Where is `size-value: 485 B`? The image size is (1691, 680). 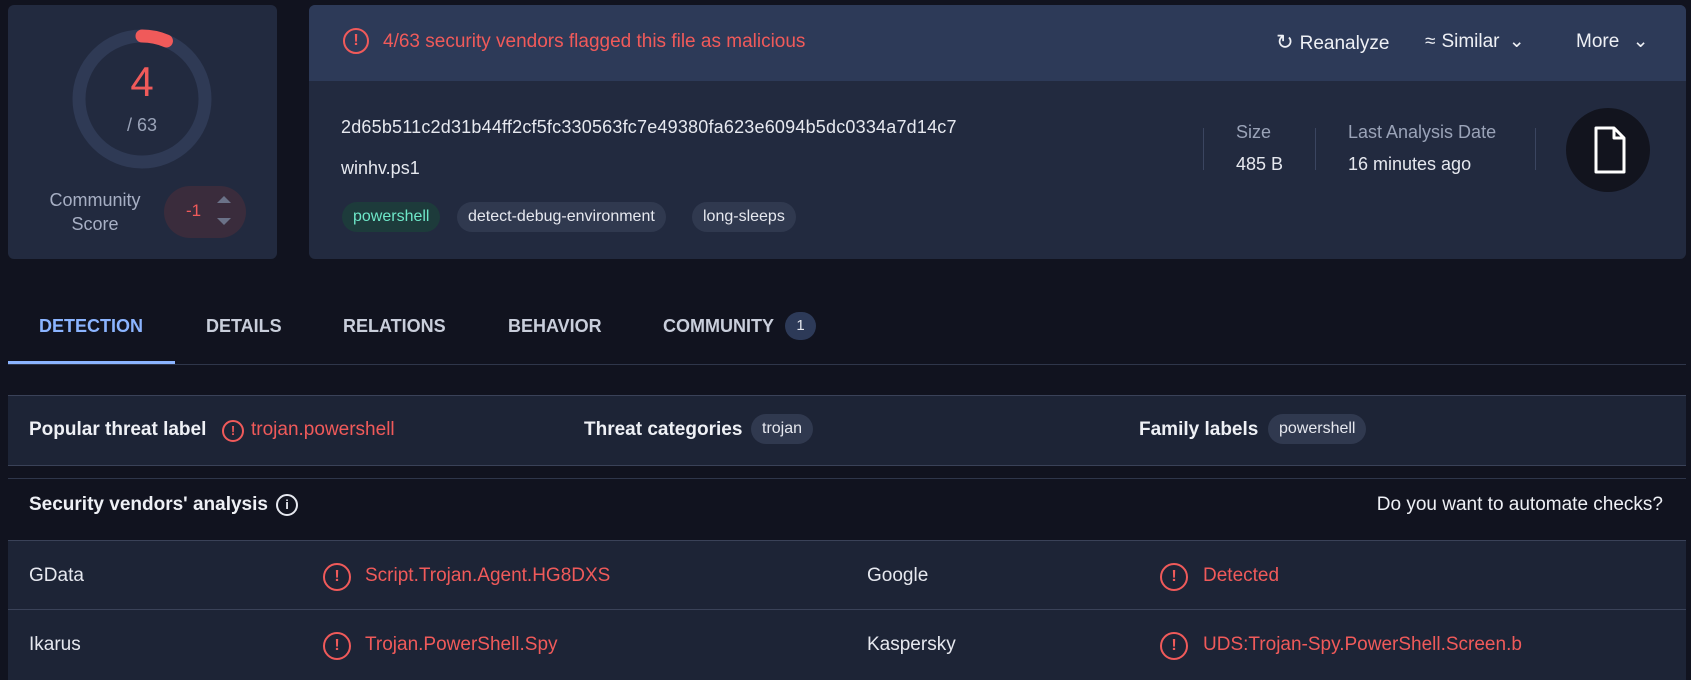 size-value: 485 B is located at coordinates (1260, 164).